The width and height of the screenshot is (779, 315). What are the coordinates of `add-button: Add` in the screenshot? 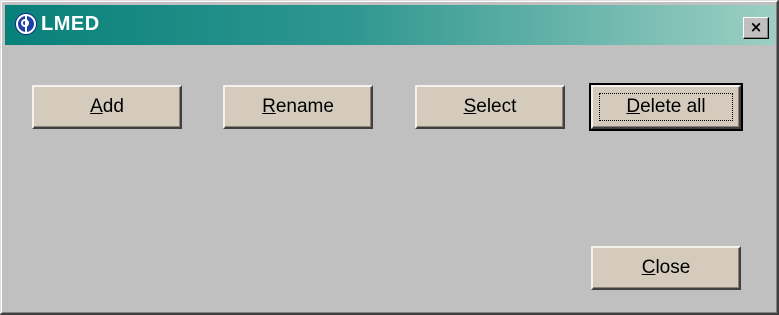 It's located at (107, 107).